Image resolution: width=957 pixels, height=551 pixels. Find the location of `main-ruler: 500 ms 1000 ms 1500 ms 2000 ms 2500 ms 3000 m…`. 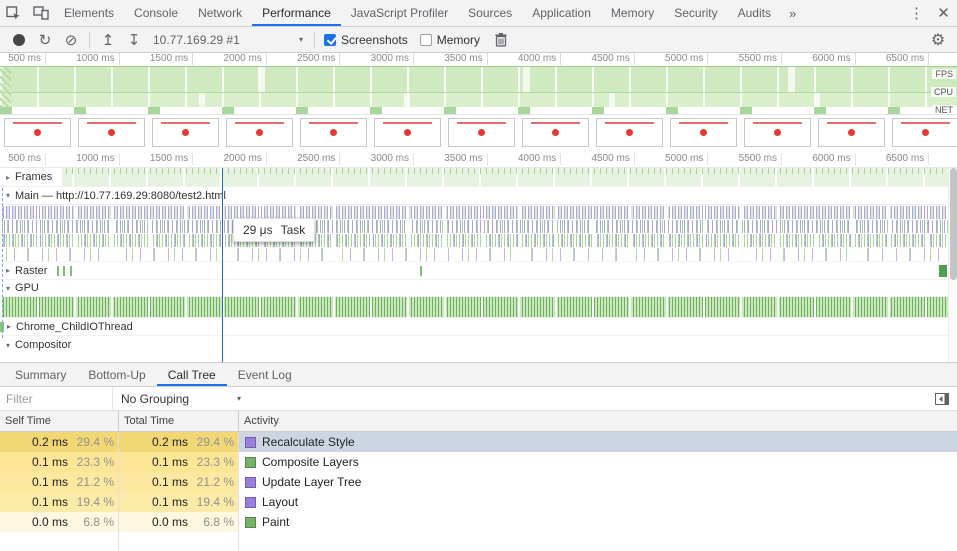

main-ruler: 500 ms 1000 ms 1500 ms 2000 ms 2500 ms 3000 m… is located at coordinates (478, 159).